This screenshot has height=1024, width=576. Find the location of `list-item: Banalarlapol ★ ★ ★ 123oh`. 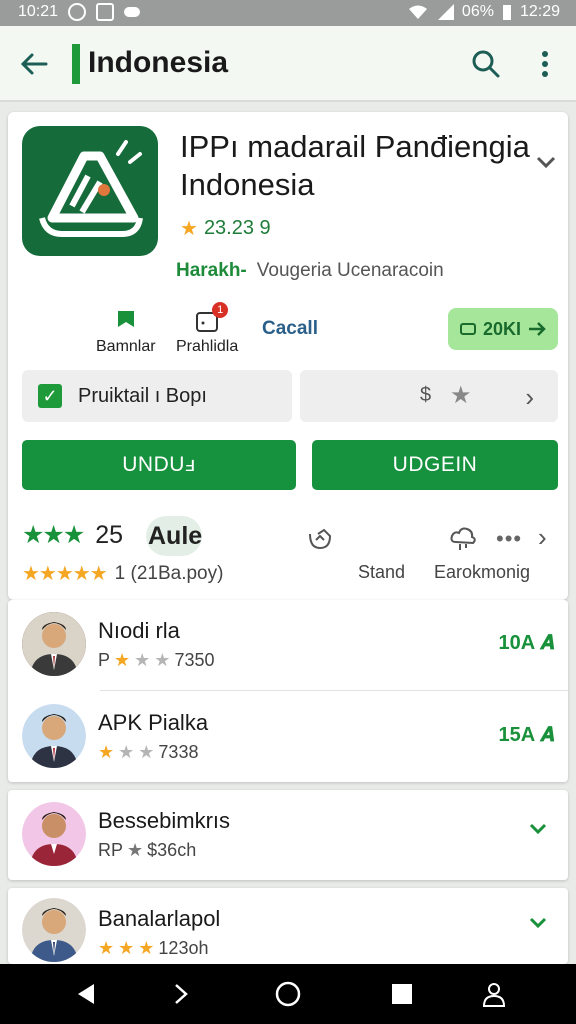

list-item: Banalarlapol ★ ★ ★ 123oh is located at coordinates (288, 926).